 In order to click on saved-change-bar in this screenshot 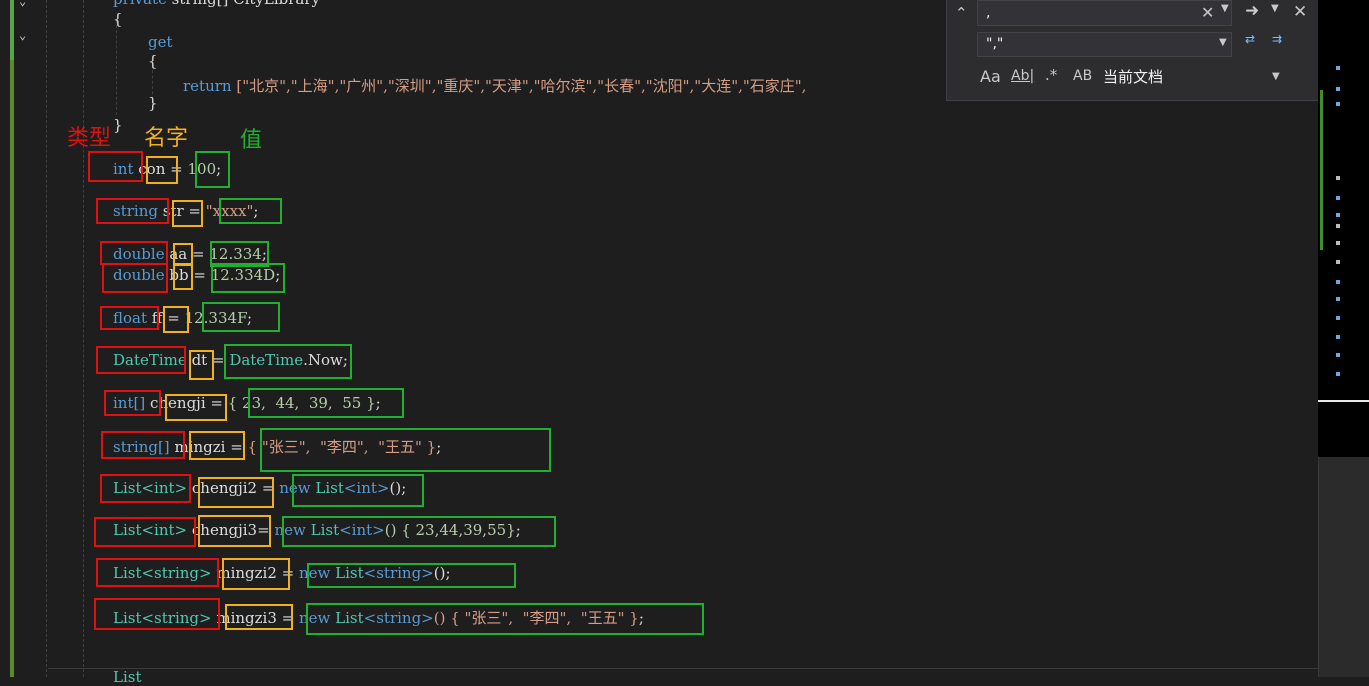, I will do `click(12, 30)`.